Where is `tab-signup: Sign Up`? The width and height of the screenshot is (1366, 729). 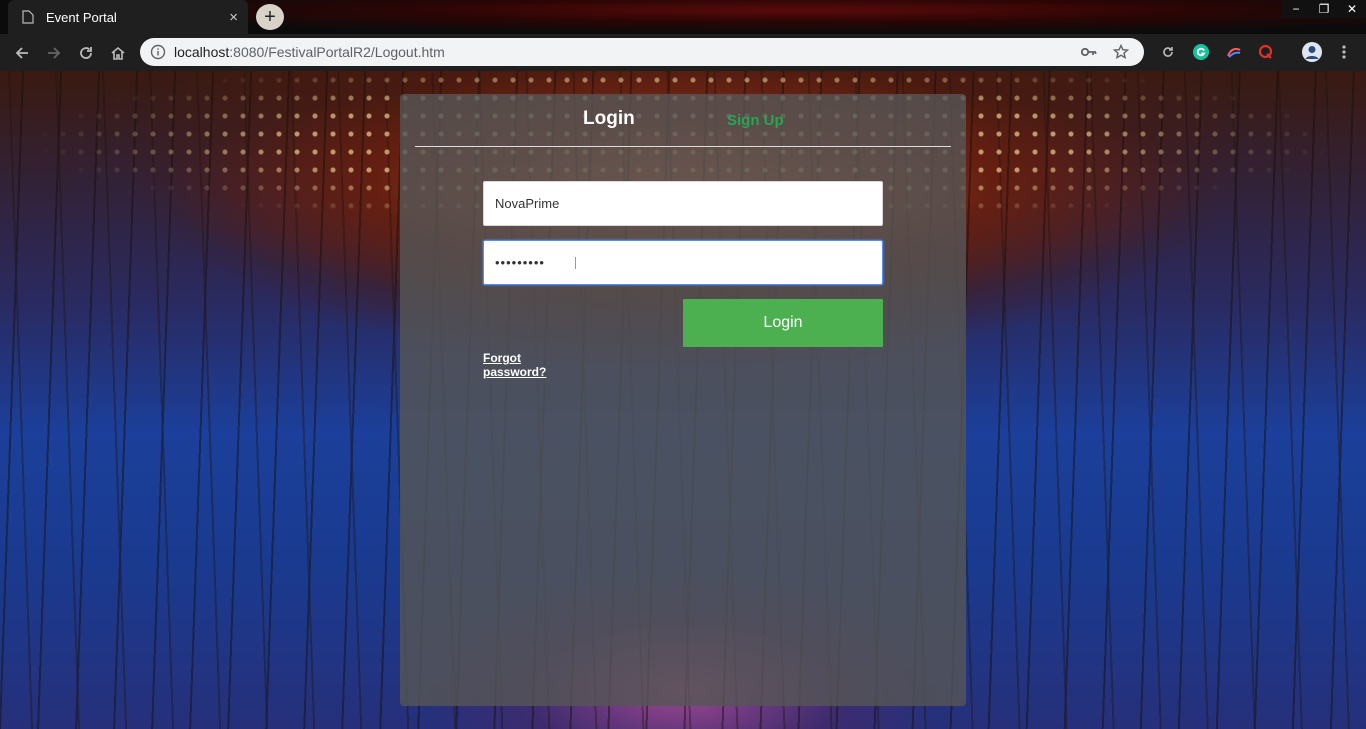
tab-signup: Sign Up is located at coordinates (755, 120).